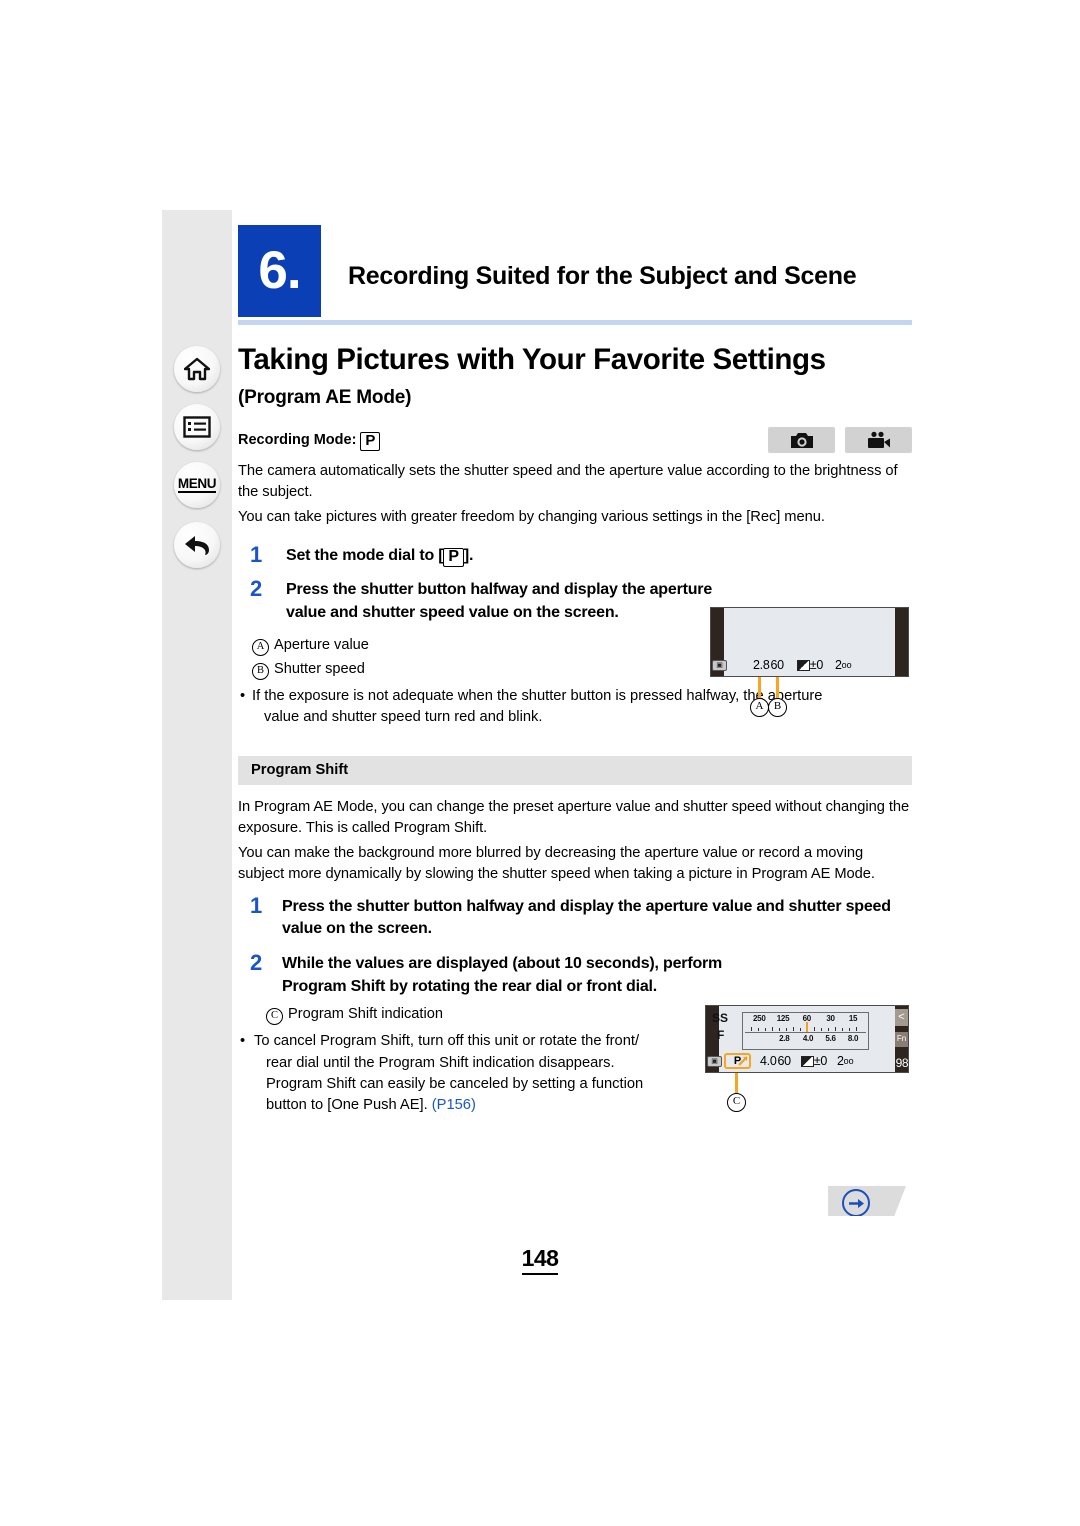 This screenshot has height=1526, width=1080. I want to click on f-tick: 2.8, so click(784, 1038).